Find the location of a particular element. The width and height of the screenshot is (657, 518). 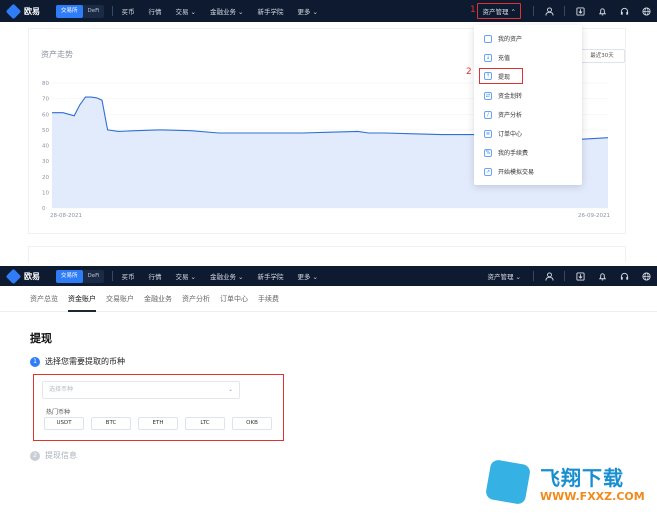

y-tick-label: 60 is located at coordinates (45, 115).